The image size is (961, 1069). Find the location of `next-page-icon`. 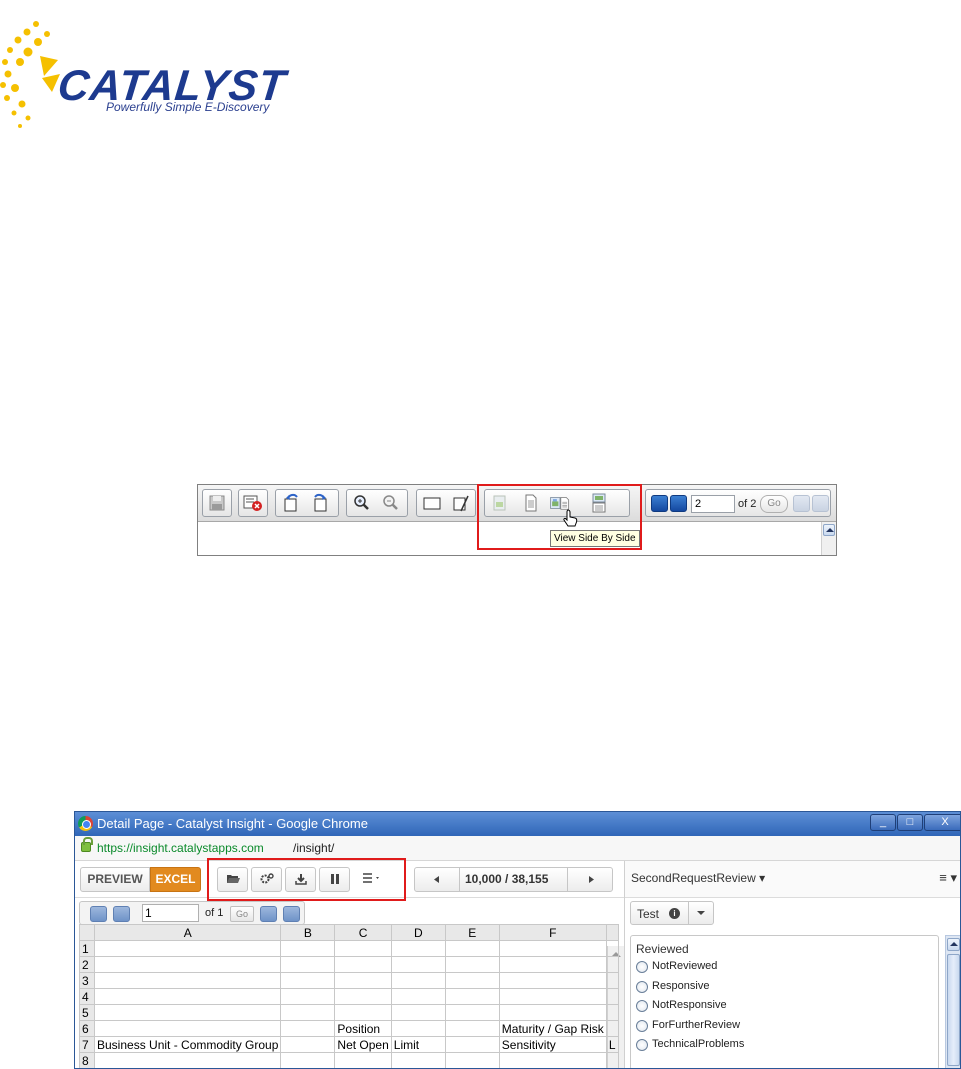

next-page-icon is located at coordinates (801, 503).